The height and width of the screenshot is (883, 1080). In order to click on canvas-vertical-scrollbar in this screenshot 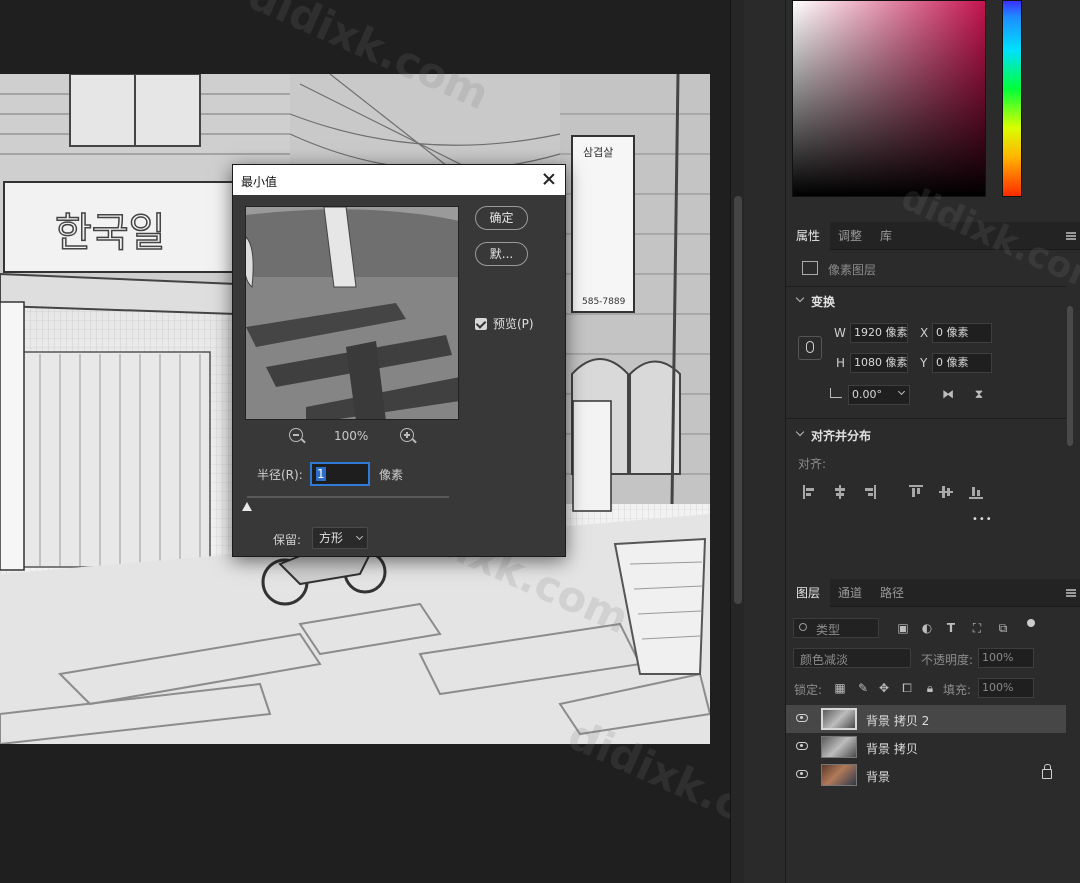, I will do `click(737, 441)`.